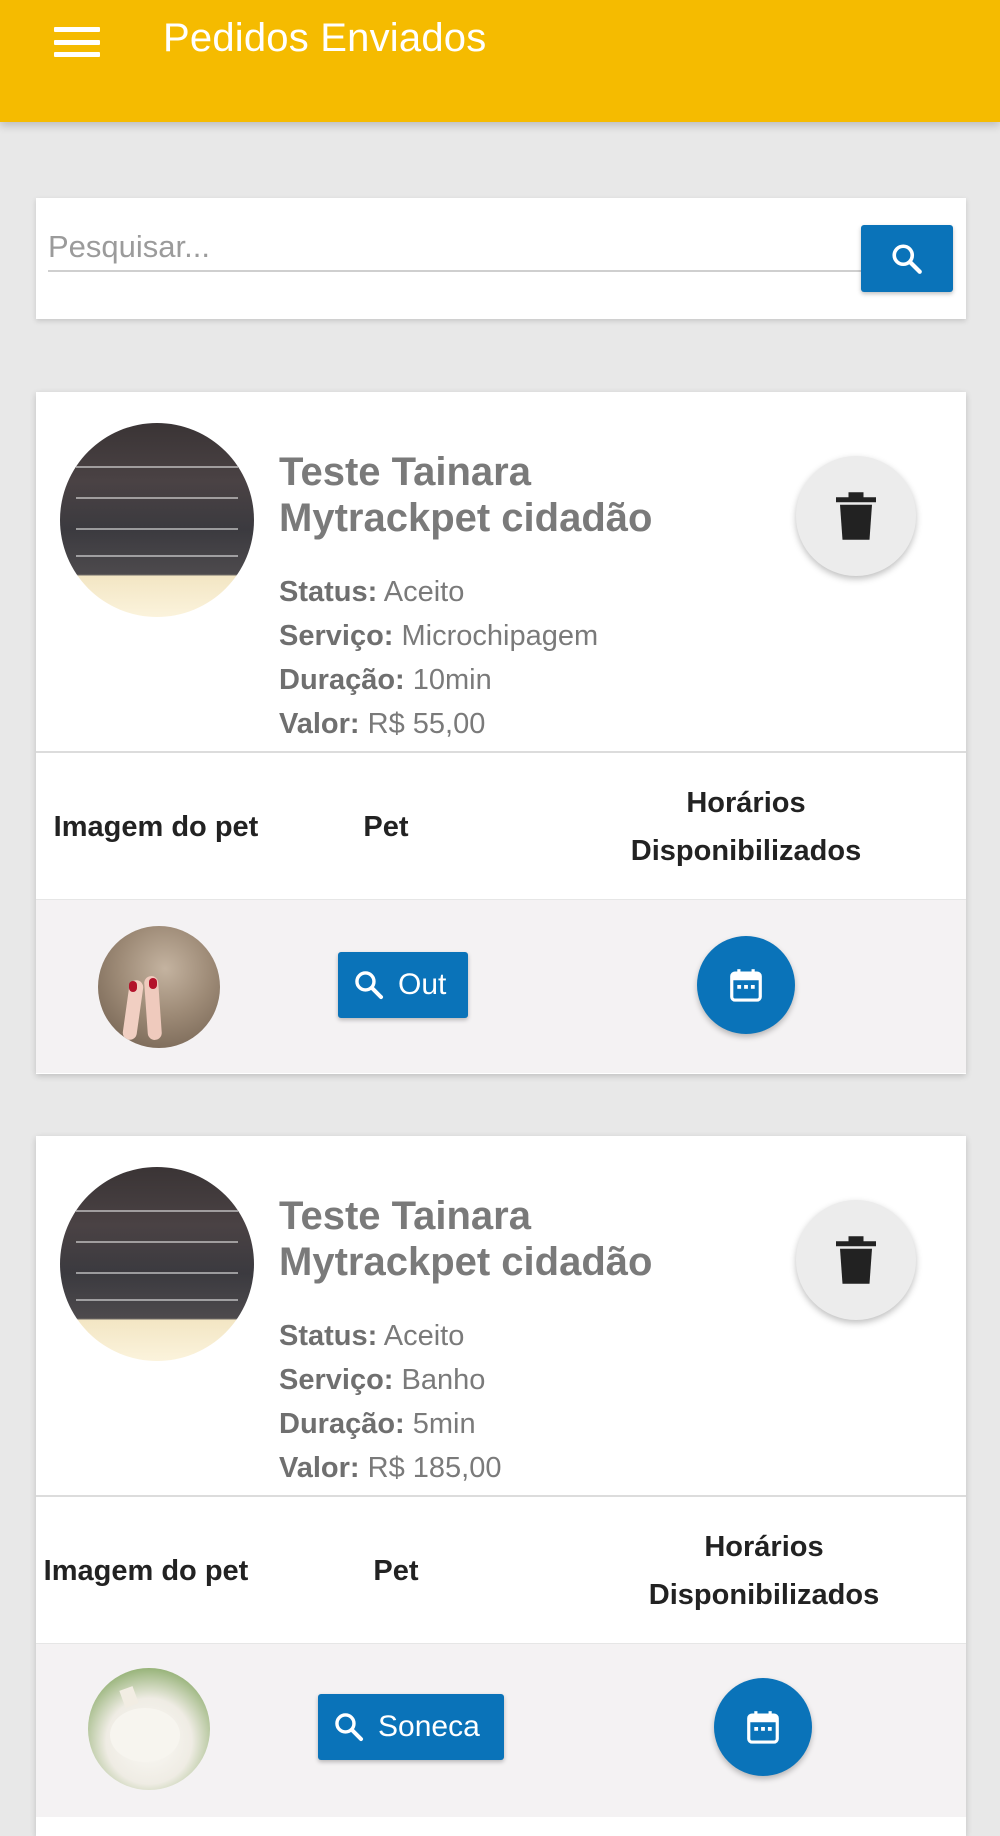 This screenshot has height=1836, width=1000. Describe the element at coordinates (429, 1726) in the screenshot. I see `pet-name: Soneca` at that location.